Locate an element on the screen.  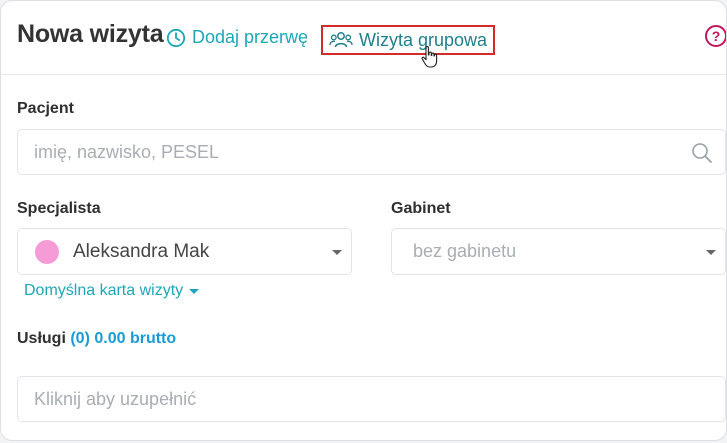
services-count: (0) is located at coordinates (80, 338).